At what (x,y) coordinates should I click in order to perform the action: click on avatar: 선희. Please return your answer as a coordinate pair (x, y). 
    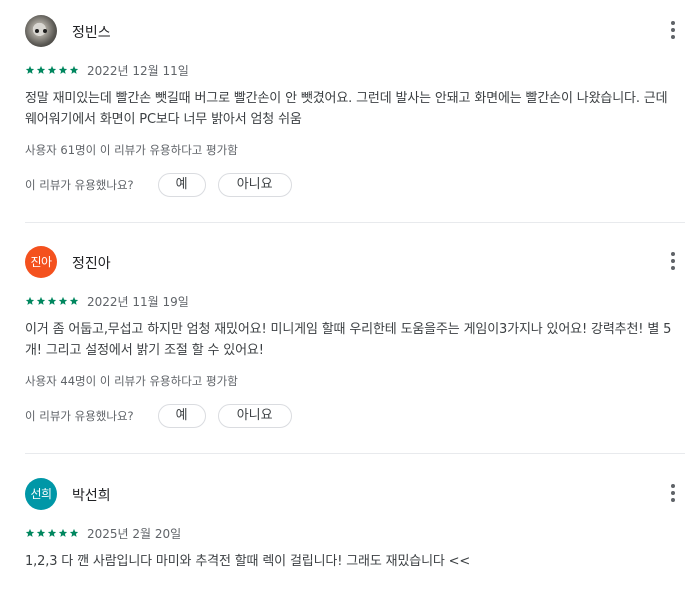
    Looking at the image, I should click on (41, 494).